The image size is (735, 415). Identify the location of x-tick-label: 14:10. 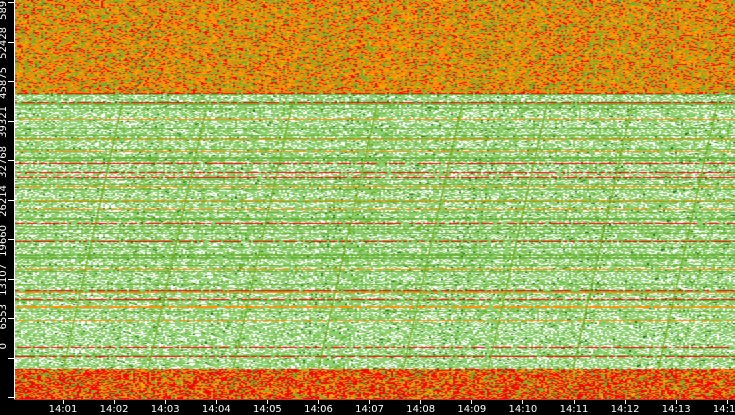
(523, 407).